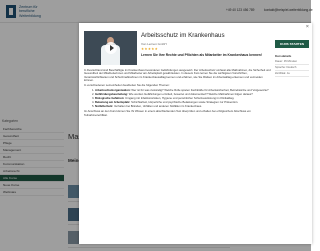 The width and height of the screenshot is (320, 251). I want to click on course-video-preview, so click(110, 48).